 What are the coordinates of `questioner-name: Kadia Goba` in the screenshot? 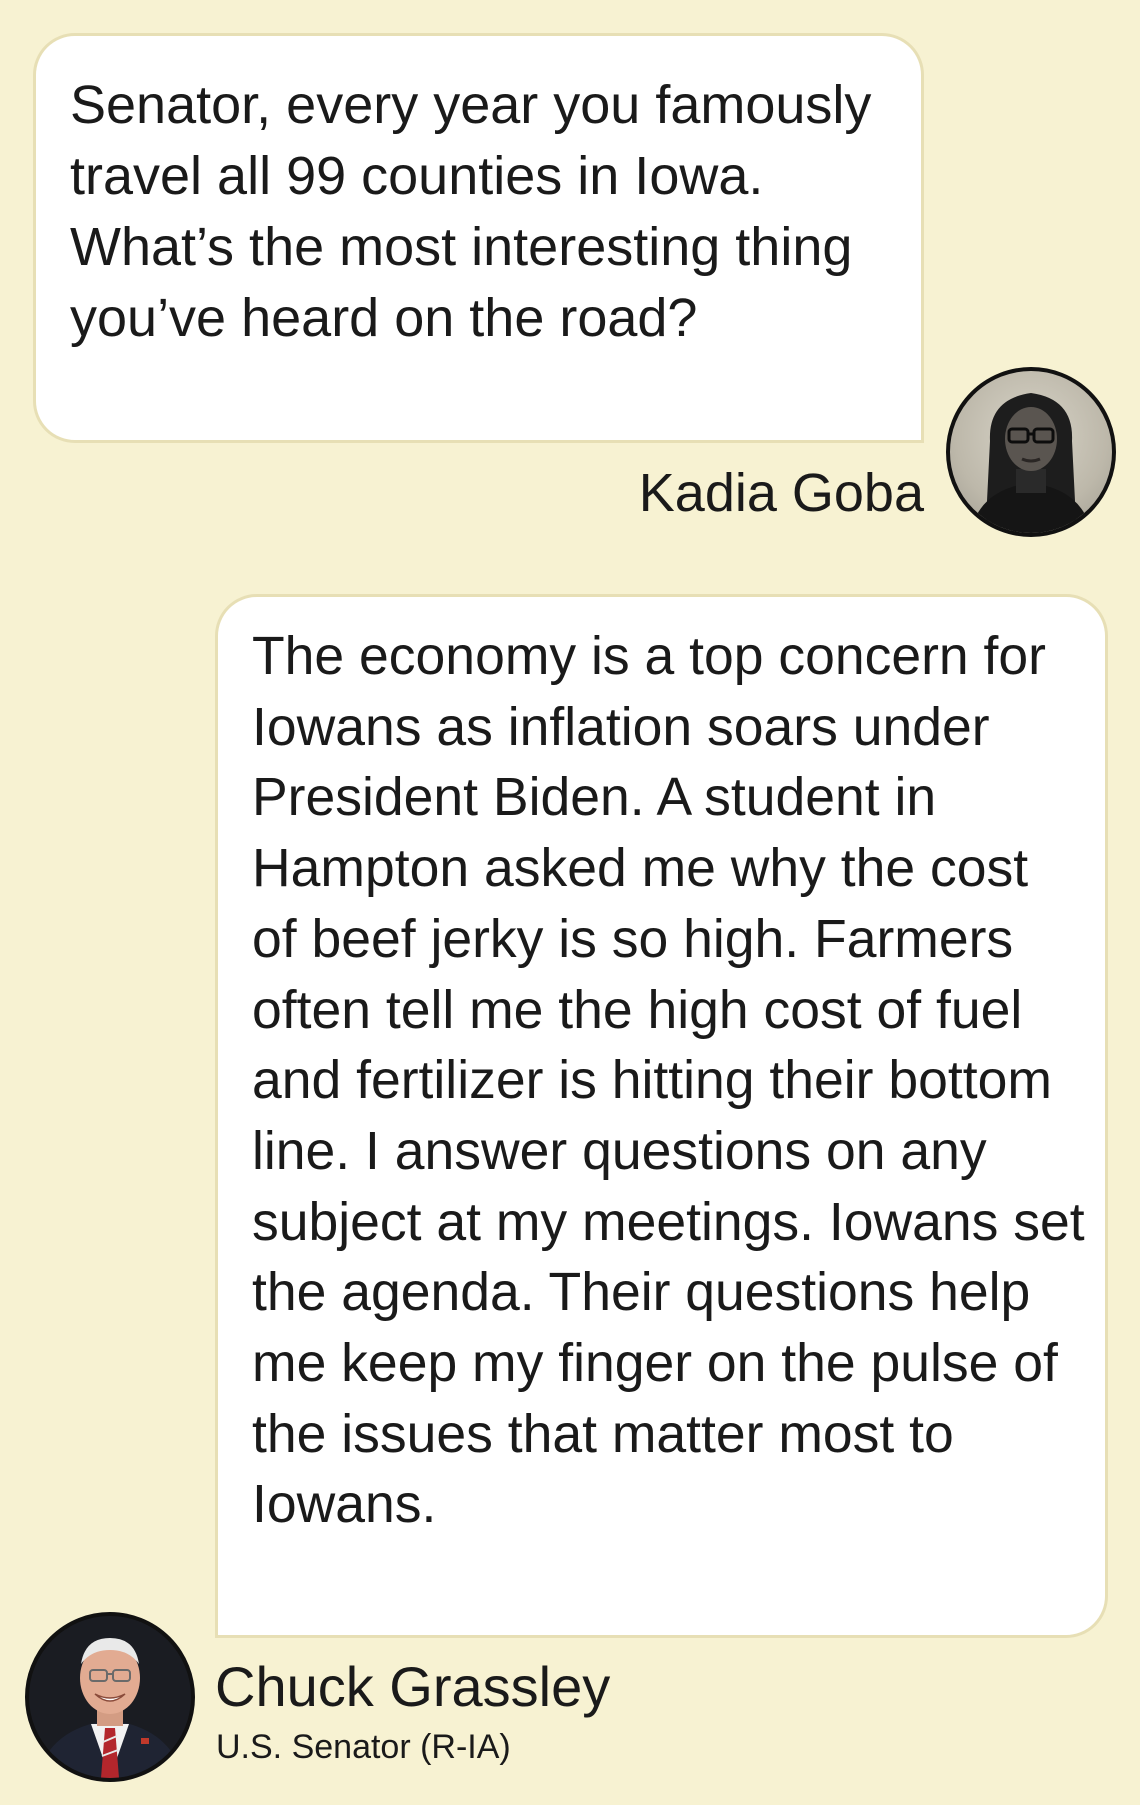 It's located at (781, 493).